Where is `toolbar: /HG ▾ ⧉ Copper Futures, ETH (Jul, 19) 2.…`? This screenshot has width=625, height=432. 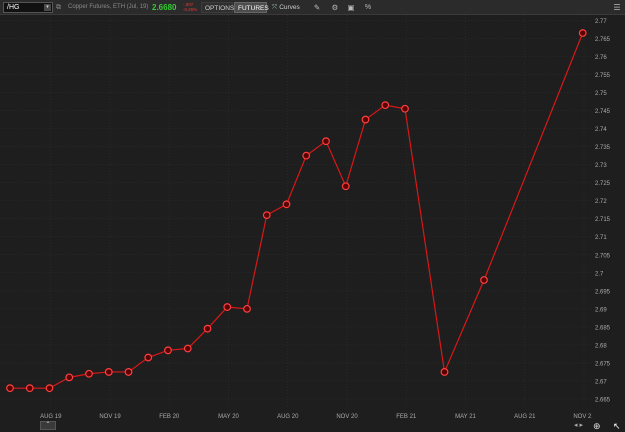 toolbar: /HG ▾ ⧉ Copper Futures, ETH (Jul, 19) 2.… is located at coordinates (312, 7).